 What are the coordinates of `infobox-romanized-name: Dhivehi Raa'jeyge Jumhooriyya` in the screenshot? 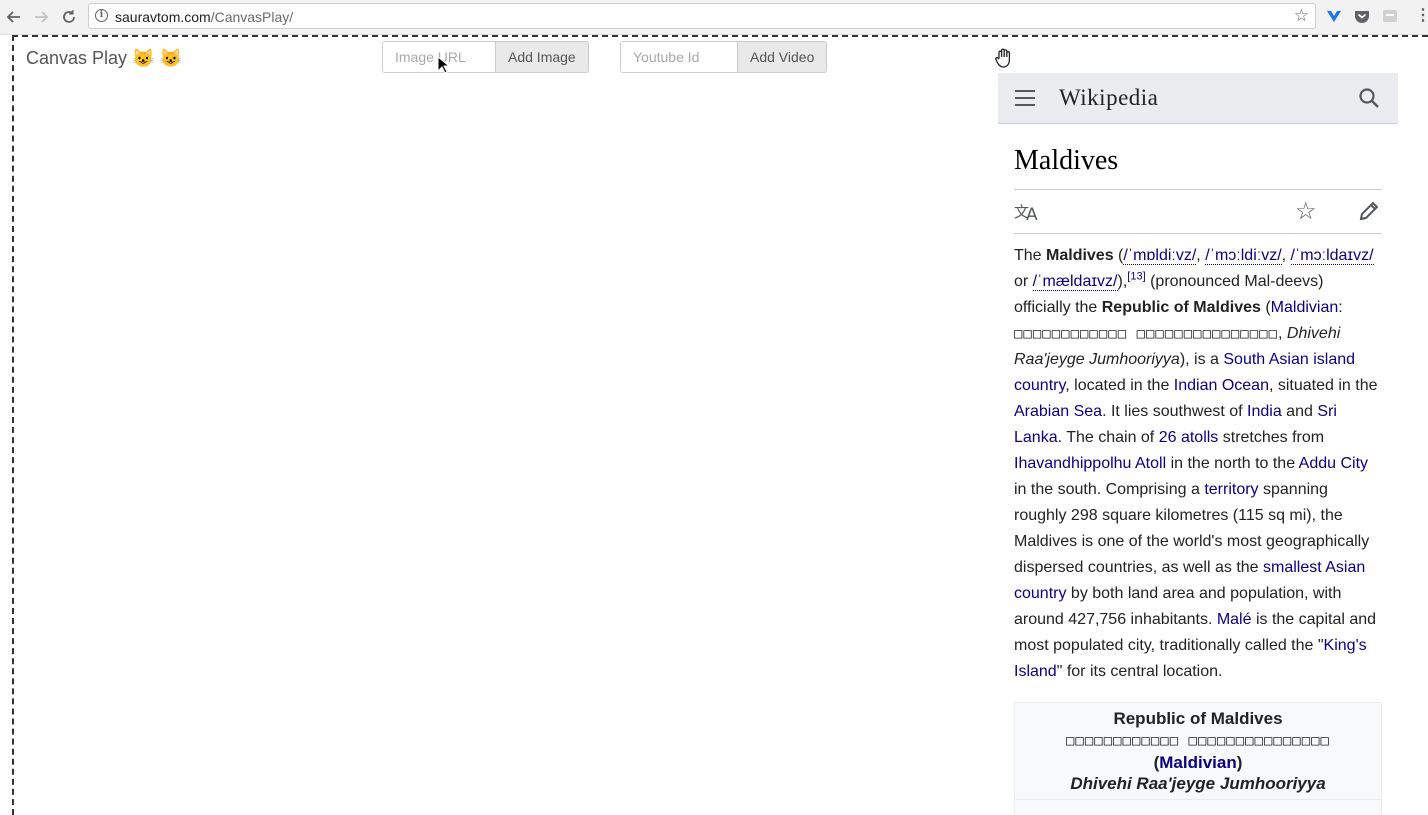 It's located at (1198, 783).